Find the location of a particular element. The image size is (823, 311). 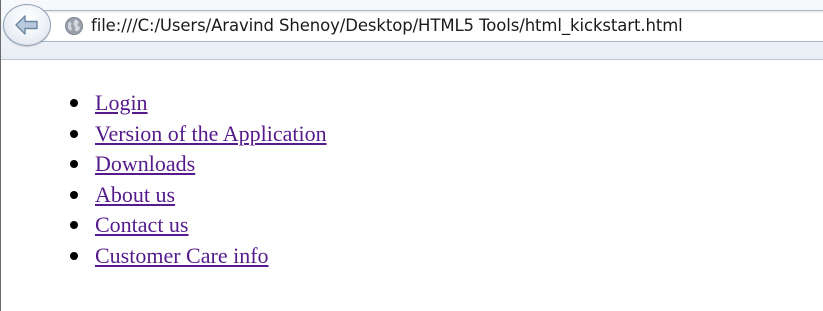

customer-care-link: Customer Care info is located at coordinates (182, 255).